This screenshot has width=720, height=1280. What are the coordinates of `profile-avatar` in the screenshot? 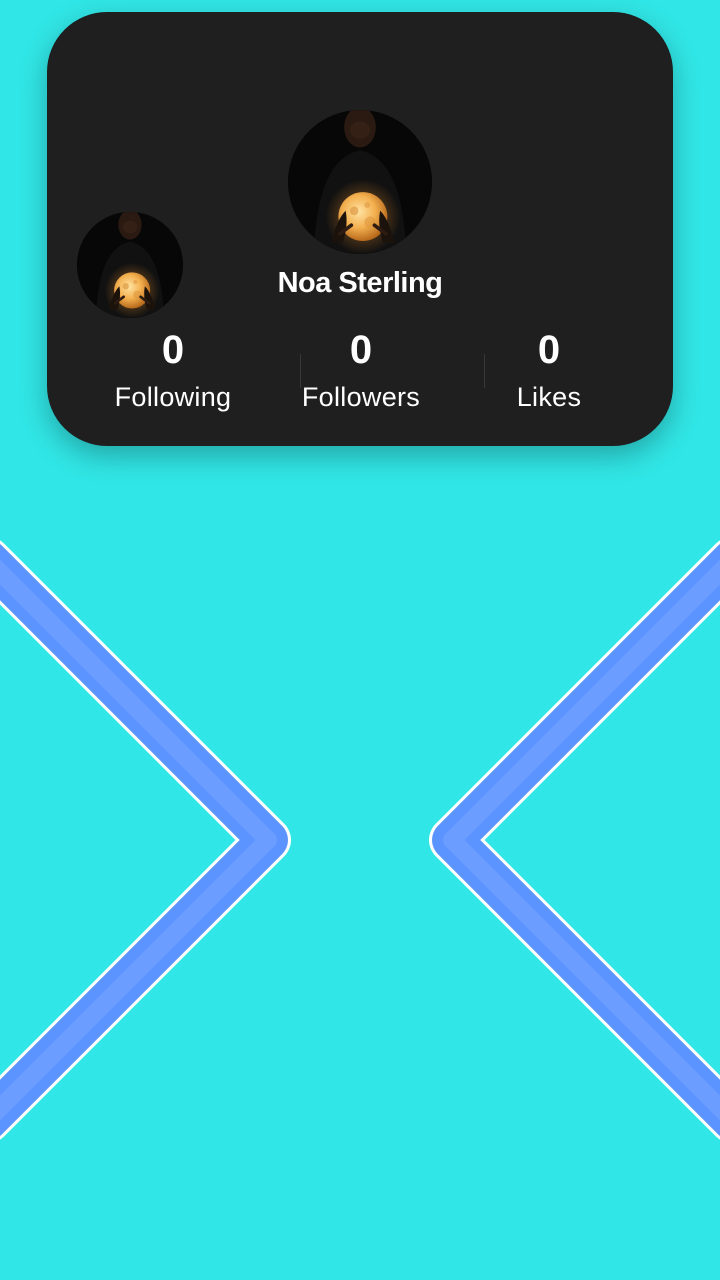 It's located at (360, 182).